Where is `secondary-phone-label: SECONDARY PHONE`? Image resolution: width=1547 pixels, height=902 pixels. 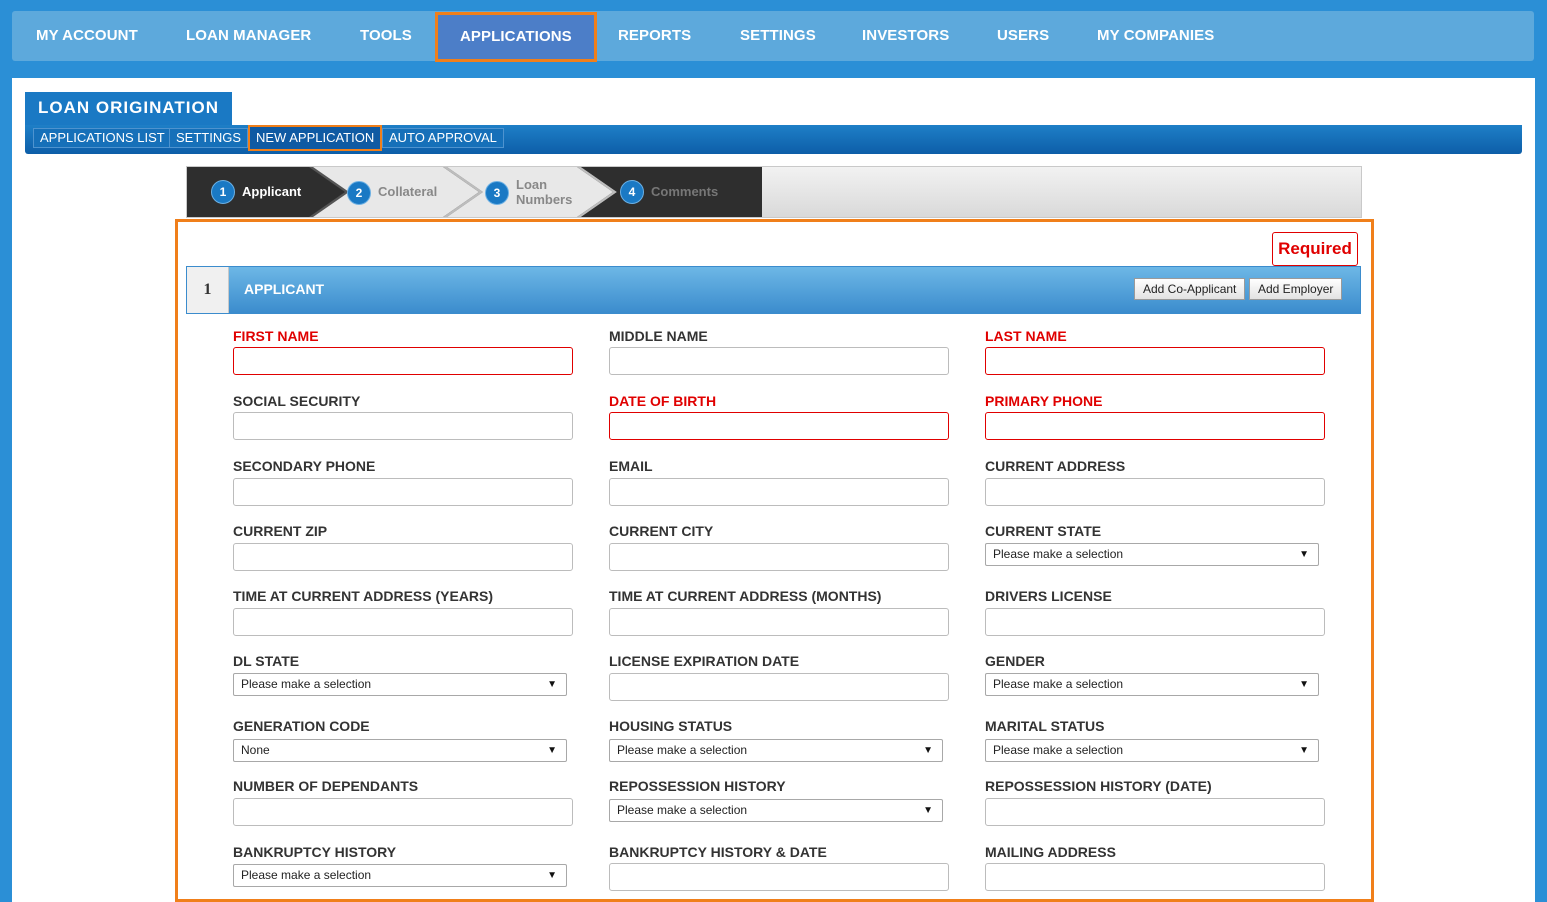
secondary-phone-label: SECONDARY PHONE is located at coordinates (304, 466).